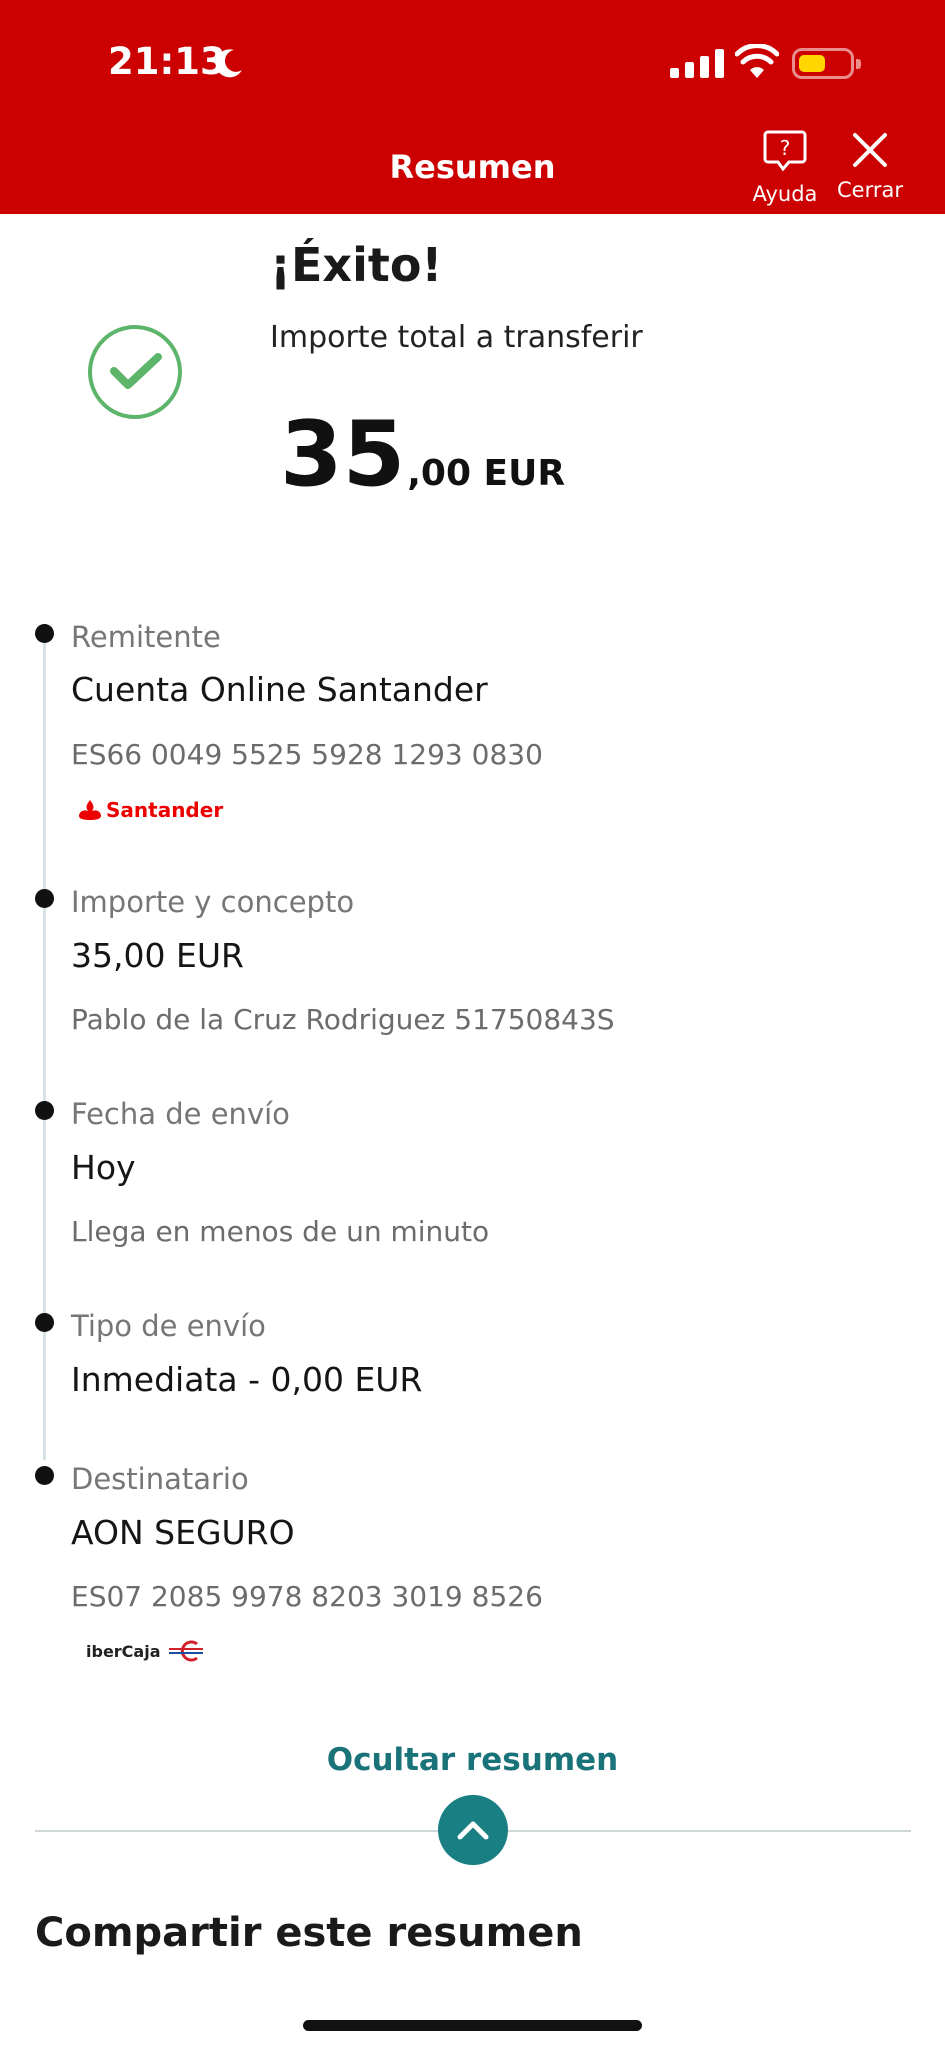  I want to click on ibercaja-logo: iberCaja, so click(146, 1651).